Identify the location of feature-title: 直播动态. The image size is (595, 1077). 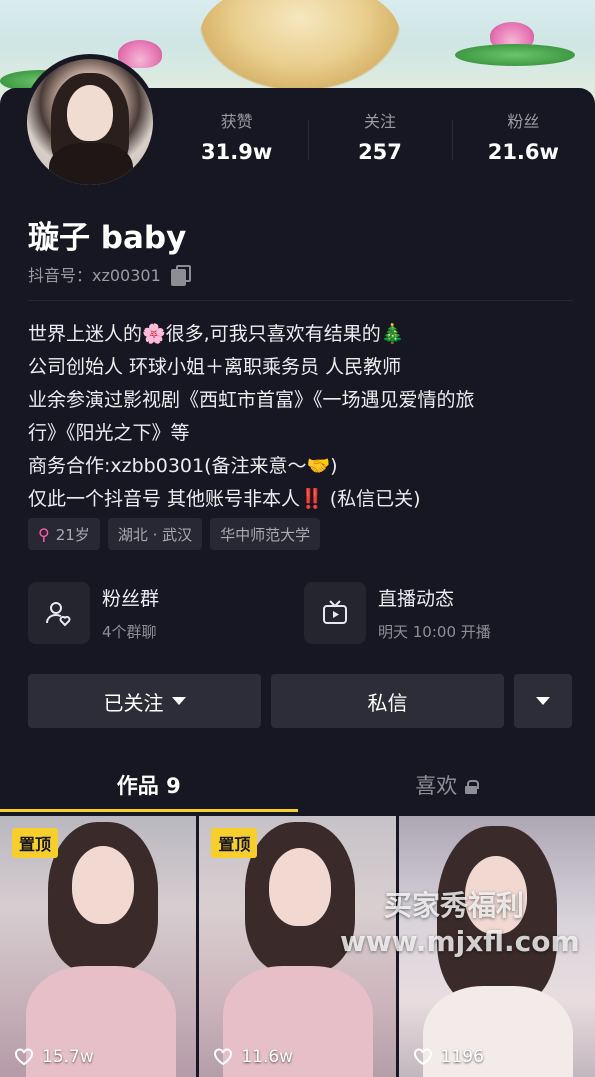
(416, 599).